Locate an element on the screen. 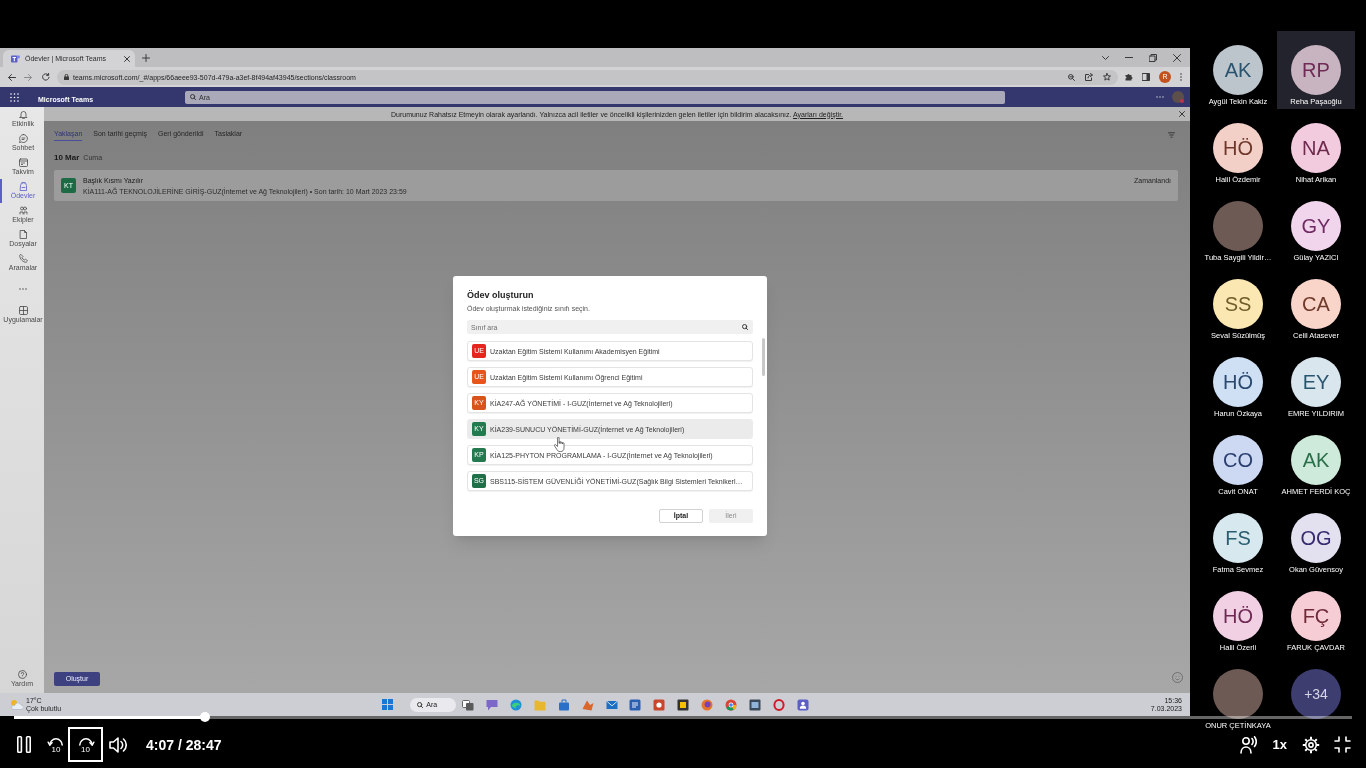 The height and width of the screenshot is (768, 1366). circle-dot-icon is located at coordinates (731, 704).